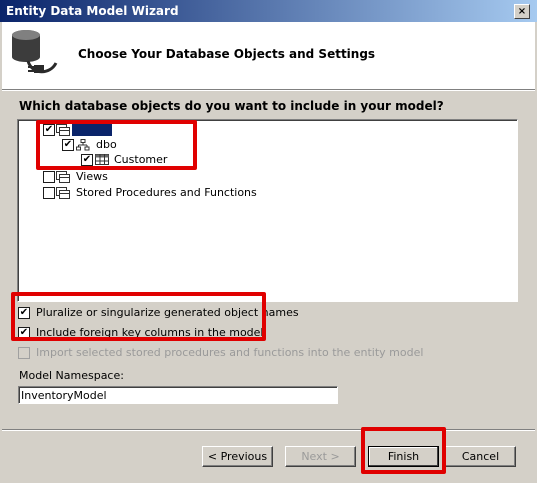  Describe the element at coordinates (63, 193) in the screenshot. I see `procedures-folder-icon` at that location.